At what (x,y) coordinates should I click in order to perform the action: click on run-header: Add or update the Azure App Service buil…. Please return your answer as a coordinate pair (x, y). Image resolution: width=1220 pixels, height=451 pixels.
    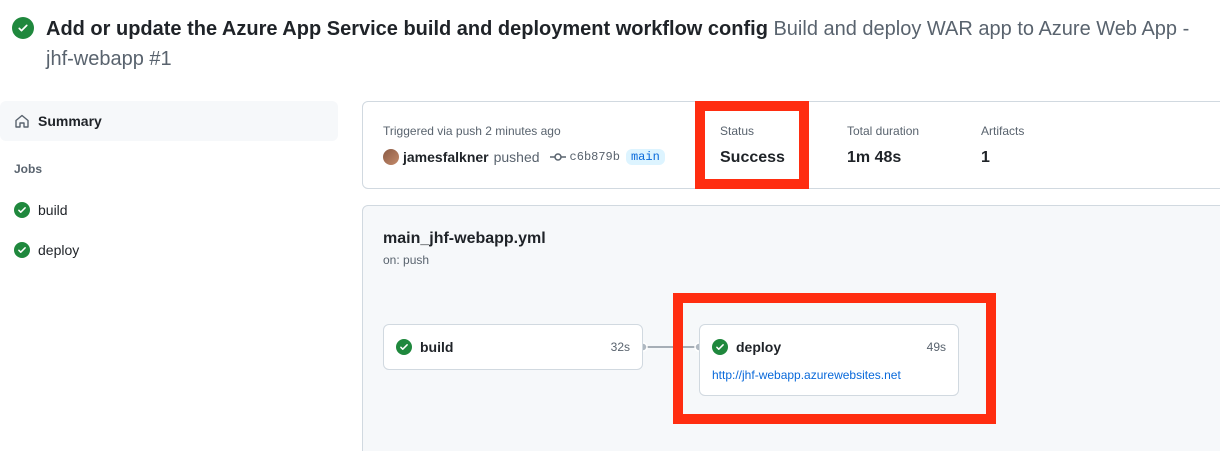
    Looking at the image, I should click on (612, 44).